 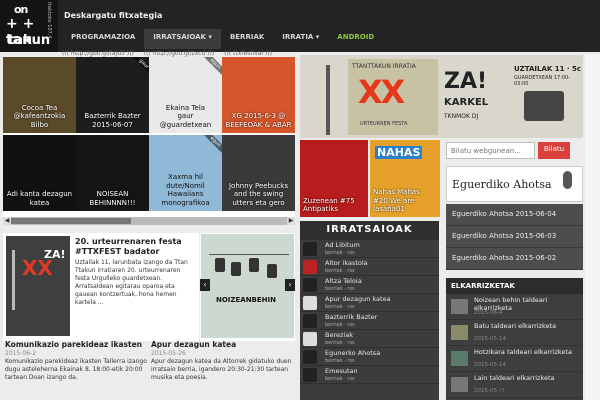 What do you see at coordinates (37, 268) in the screenshot?
I see `img-xx: XX` at bounding box center [37, 268].